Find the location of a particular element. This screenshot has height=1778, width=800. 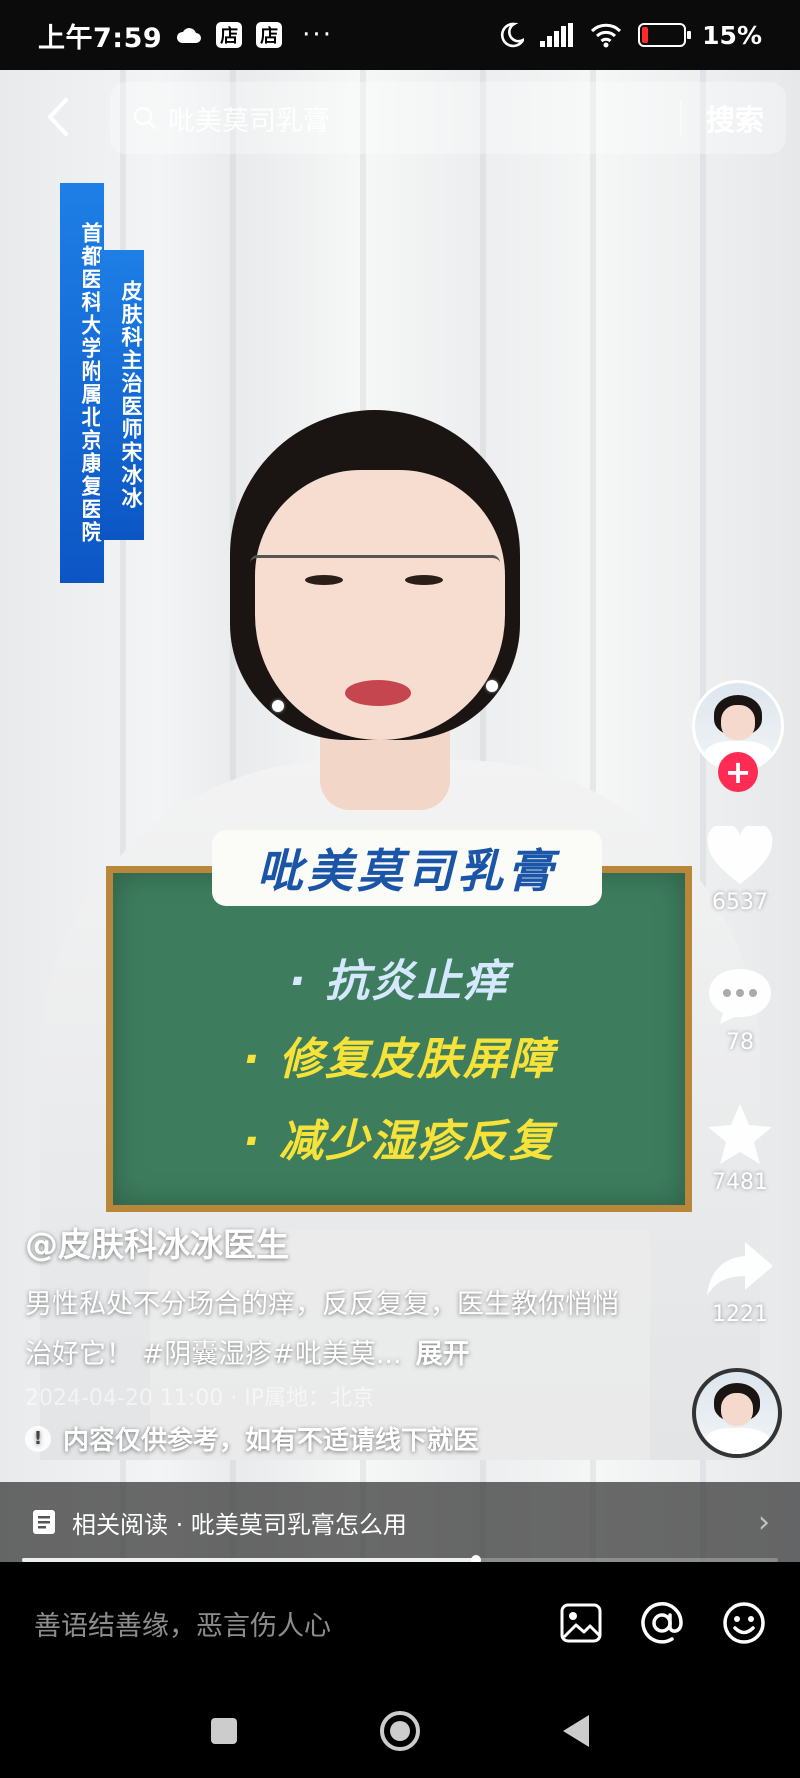

board-point: · 减少湿疹反复 is located at coordinates (399, 1141).